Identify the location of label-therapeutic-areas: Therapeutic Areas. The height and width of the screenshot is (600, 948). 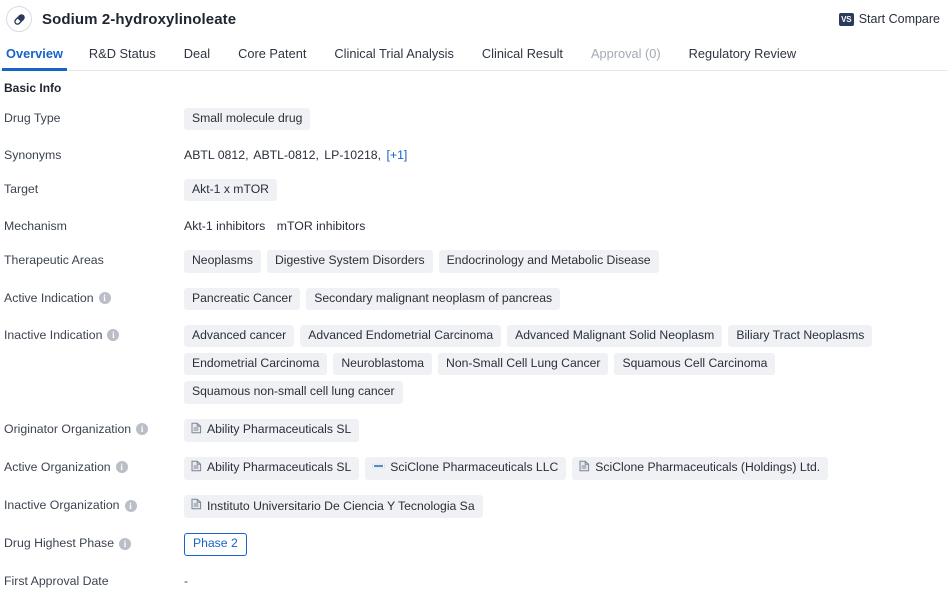
(94, 259).